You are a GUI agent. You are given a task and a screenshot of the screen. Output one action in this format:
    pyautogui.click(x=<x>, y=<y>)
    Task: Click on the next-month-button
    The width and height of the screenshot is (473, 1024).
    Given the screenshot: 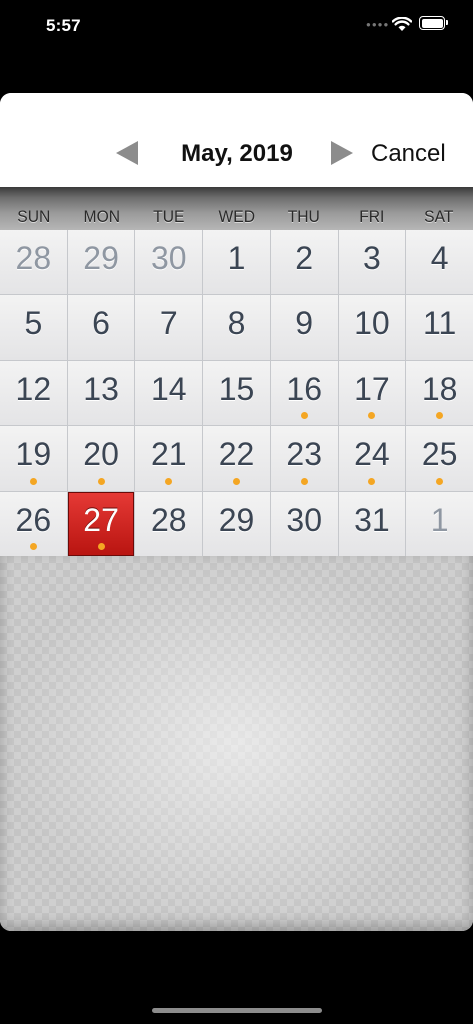 What is the action you would take?
    pyautogui.click(x=343, y=154)
    